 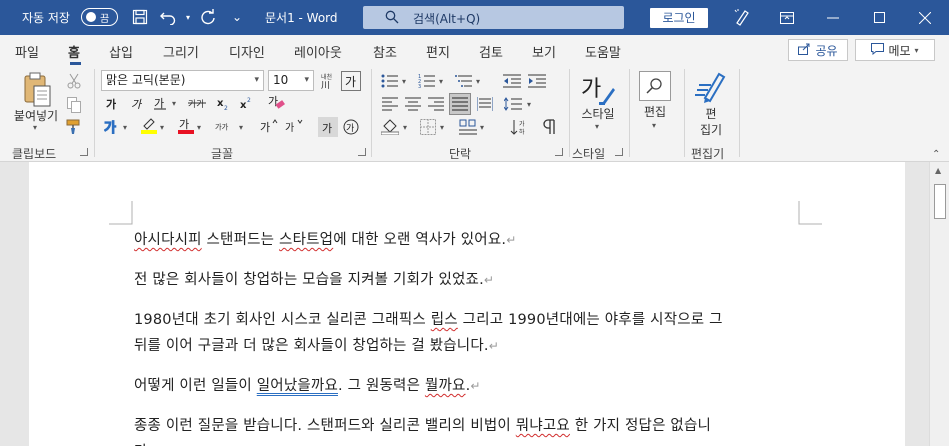 What do you see at coordinates (137, 103) in the screenshot?
I see `italic-icon: 가` at bounding box center [137, 103].